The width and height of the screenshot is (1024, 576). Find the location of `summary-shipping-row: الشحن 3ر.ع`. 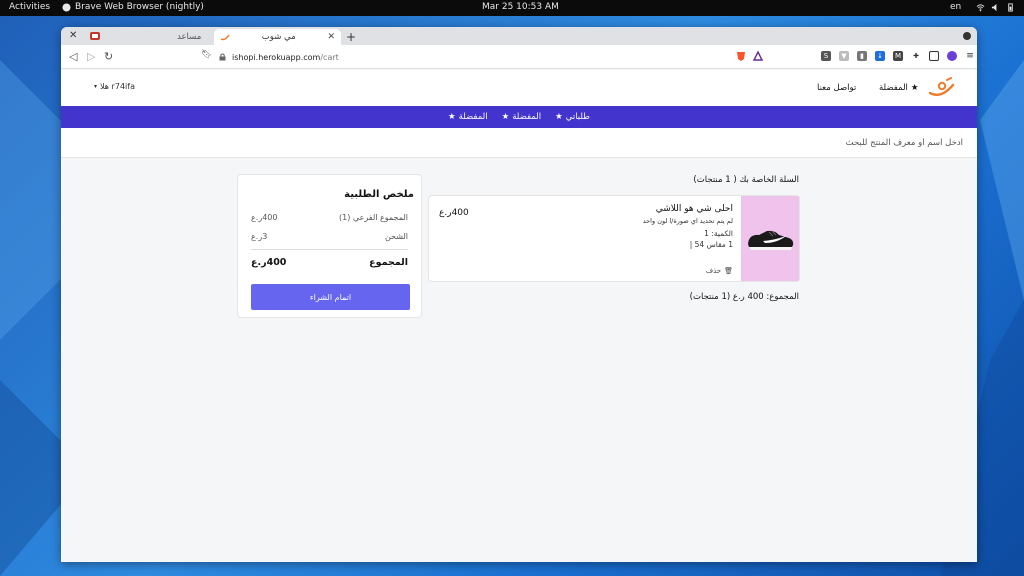

summary-shipping-row: الشحن 3ر.ع is located at coordinates (329, 236).